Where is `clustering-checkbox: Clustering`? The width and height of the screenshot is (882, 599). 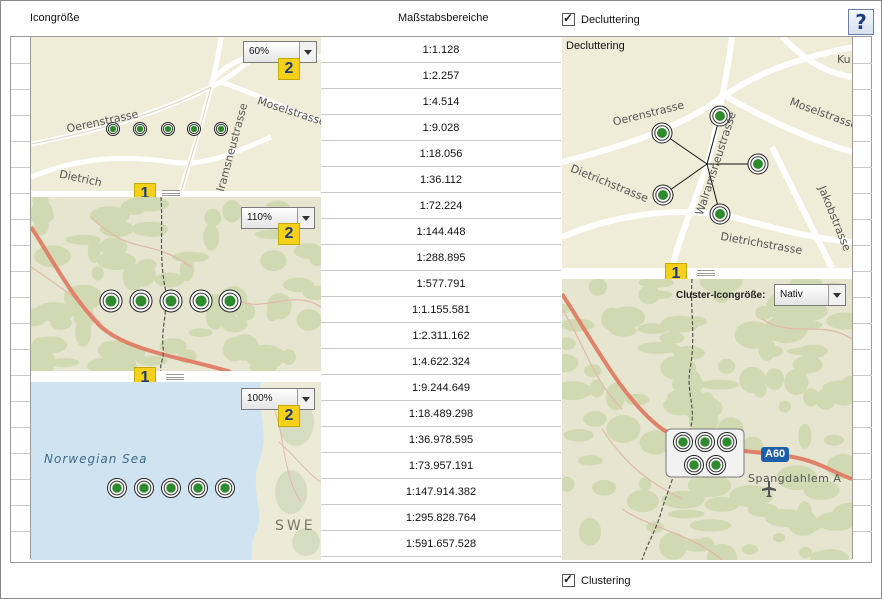
clustering-checkbox: Clustering is located at coordinates (596, 579).